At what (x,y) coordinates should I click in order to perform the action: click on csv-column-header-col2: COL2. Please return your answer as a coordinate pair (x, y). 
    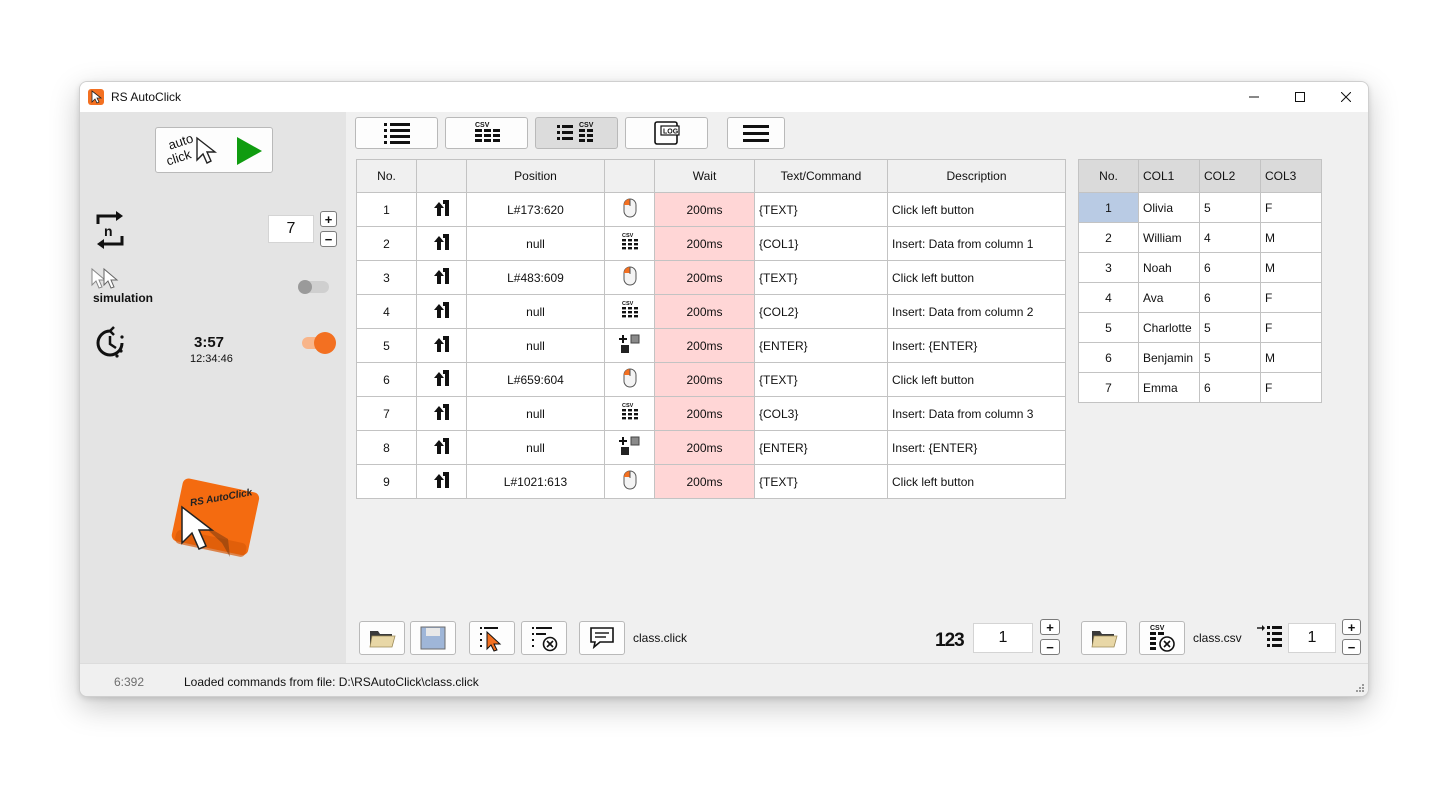
    Looking at the image, I should click on (1230, 176).